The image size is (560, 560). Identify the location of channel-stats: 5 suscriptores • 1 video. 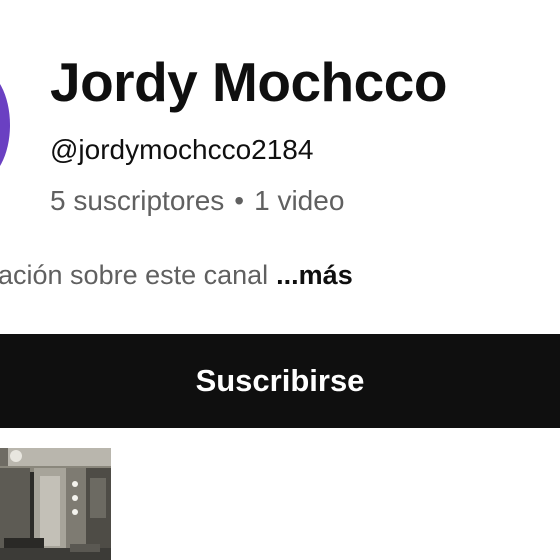
(197, 201).